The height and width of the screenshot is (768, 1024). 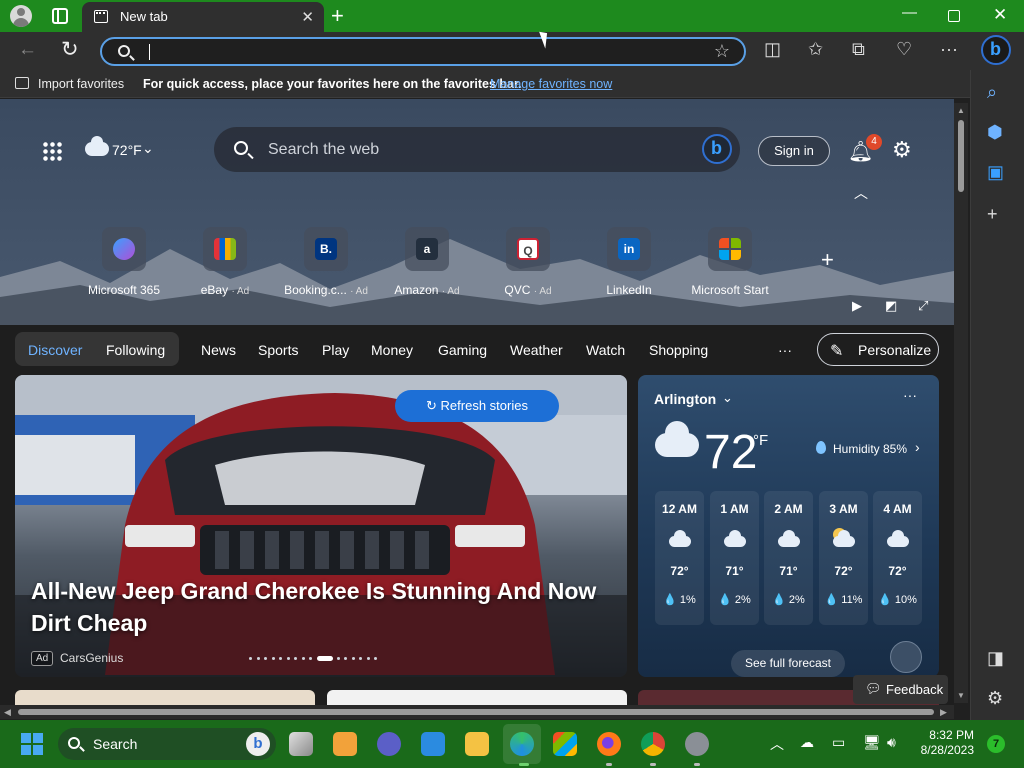 What do you see at coordinates (7, 712) in the screenshot?
I see `scroll-left-arrow-icon: ◀` at bounding box center [7, 712].